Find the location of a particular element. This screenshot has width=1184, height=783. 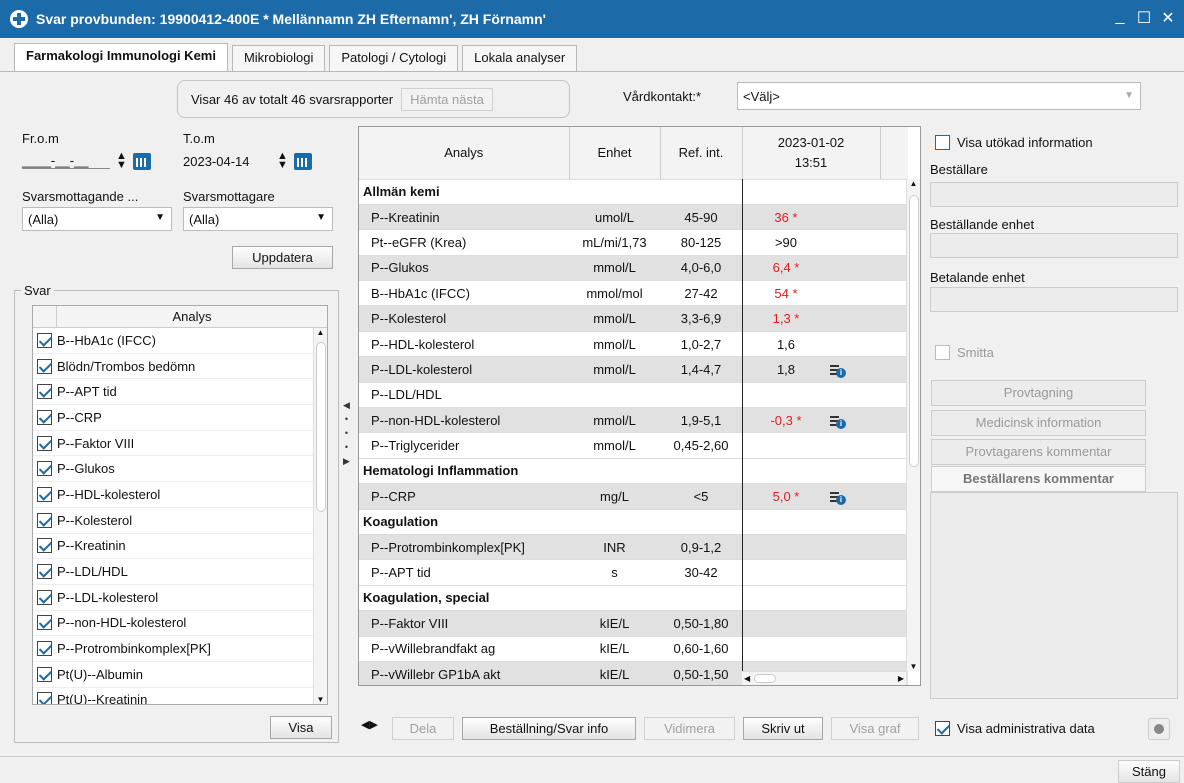

results-hscroll: ◀ ▶ is located at coordinates (824, 678).